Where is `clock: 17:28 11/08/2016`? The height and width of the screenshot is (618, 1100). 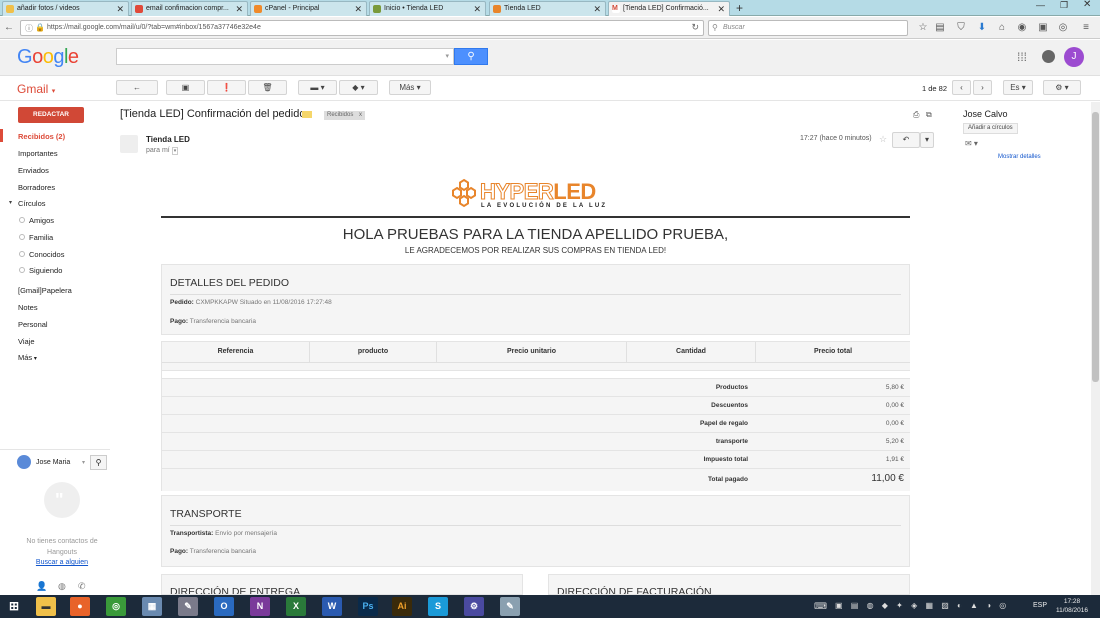
clock: 17:28 11/08/2016 is located at coordinates (1072, 606).